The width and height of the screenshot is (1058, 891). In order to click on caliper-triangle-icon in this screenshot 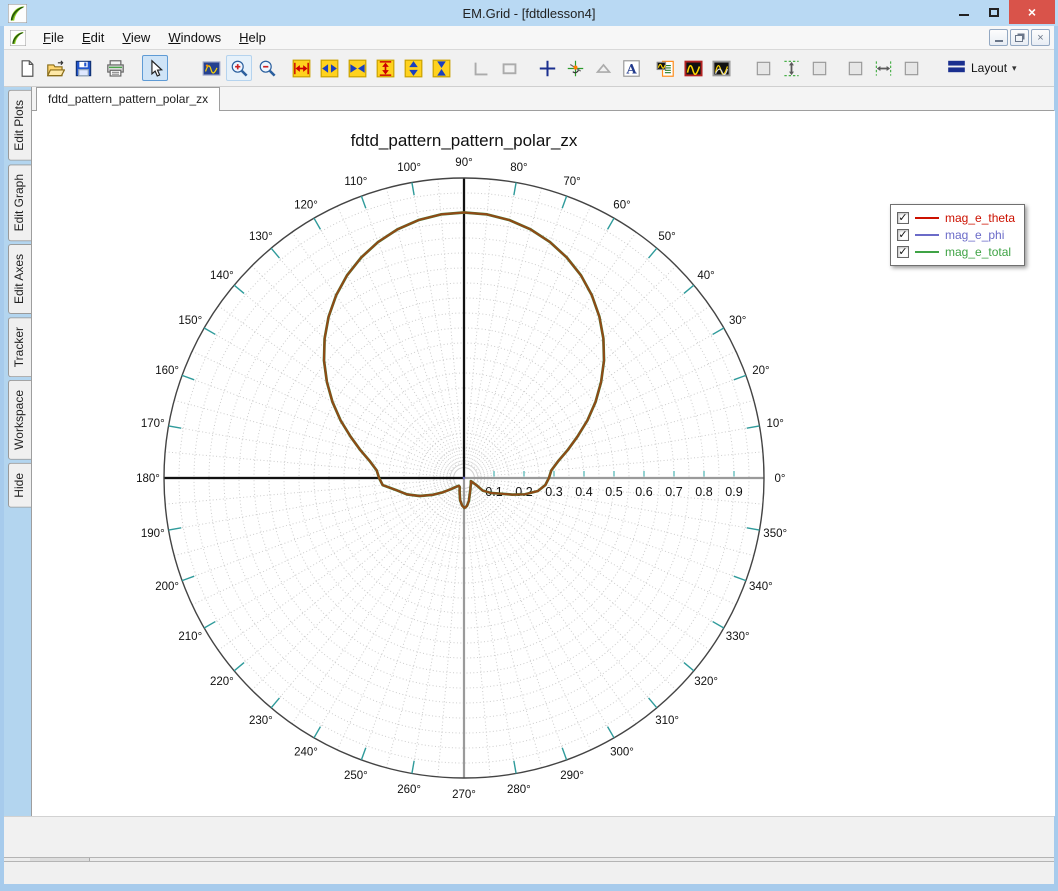, I will do `click(603, 68)`.